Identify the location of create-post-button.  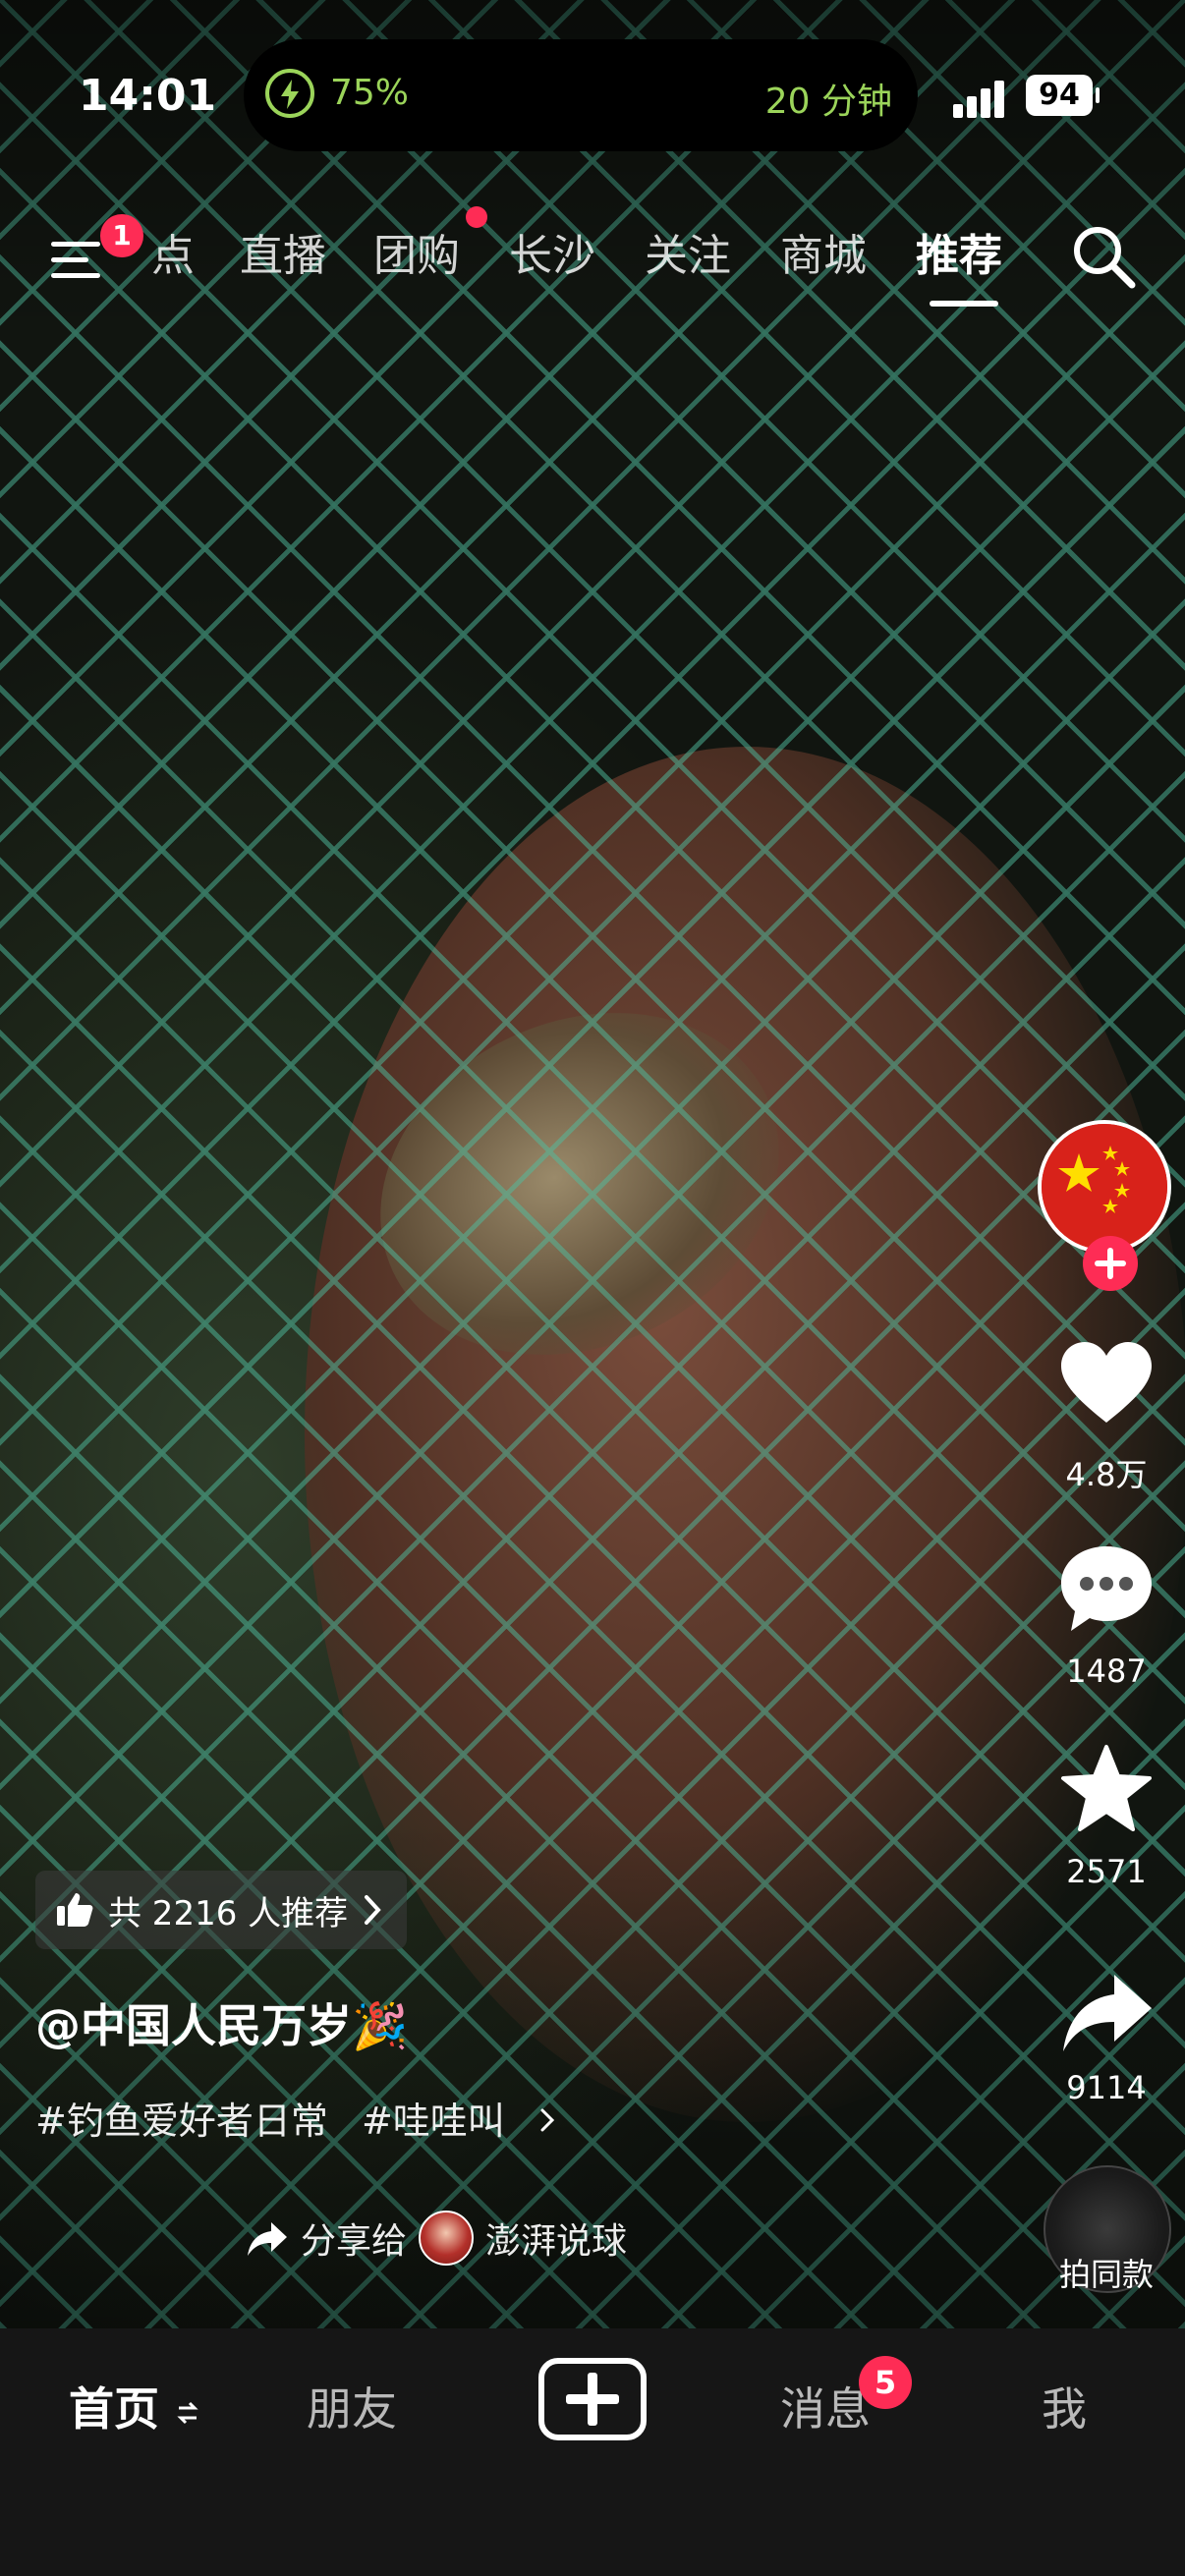
(592, 2399).